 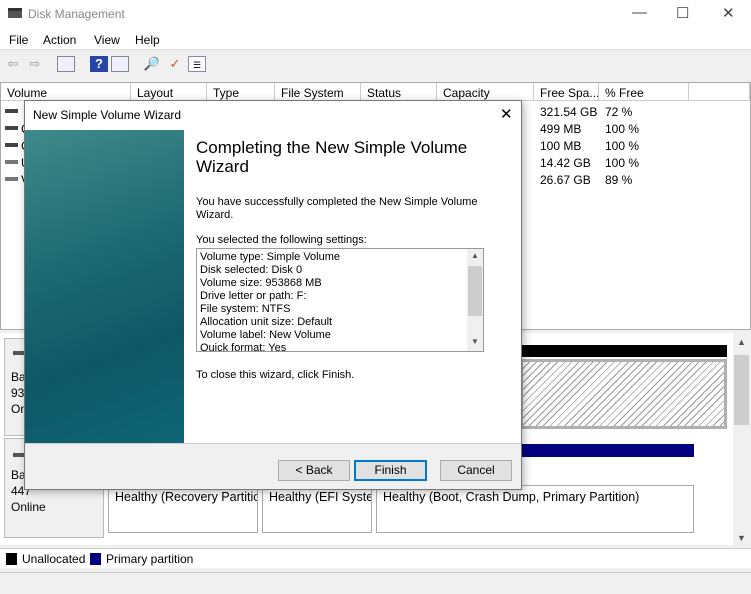 I want to click on column-blank, so click(x=719, y=92).